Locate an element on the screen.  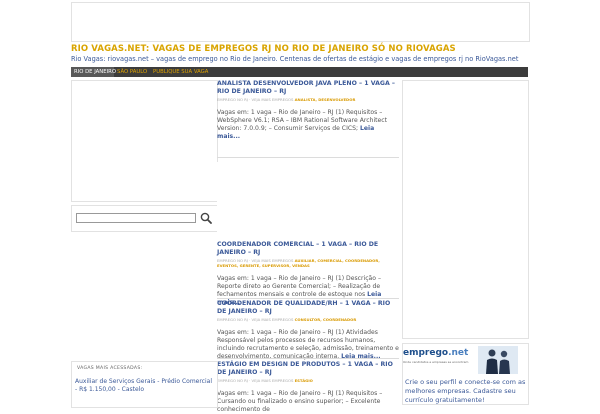
emprego-net-logo: emprego.net is located at coordinates (435, 354).